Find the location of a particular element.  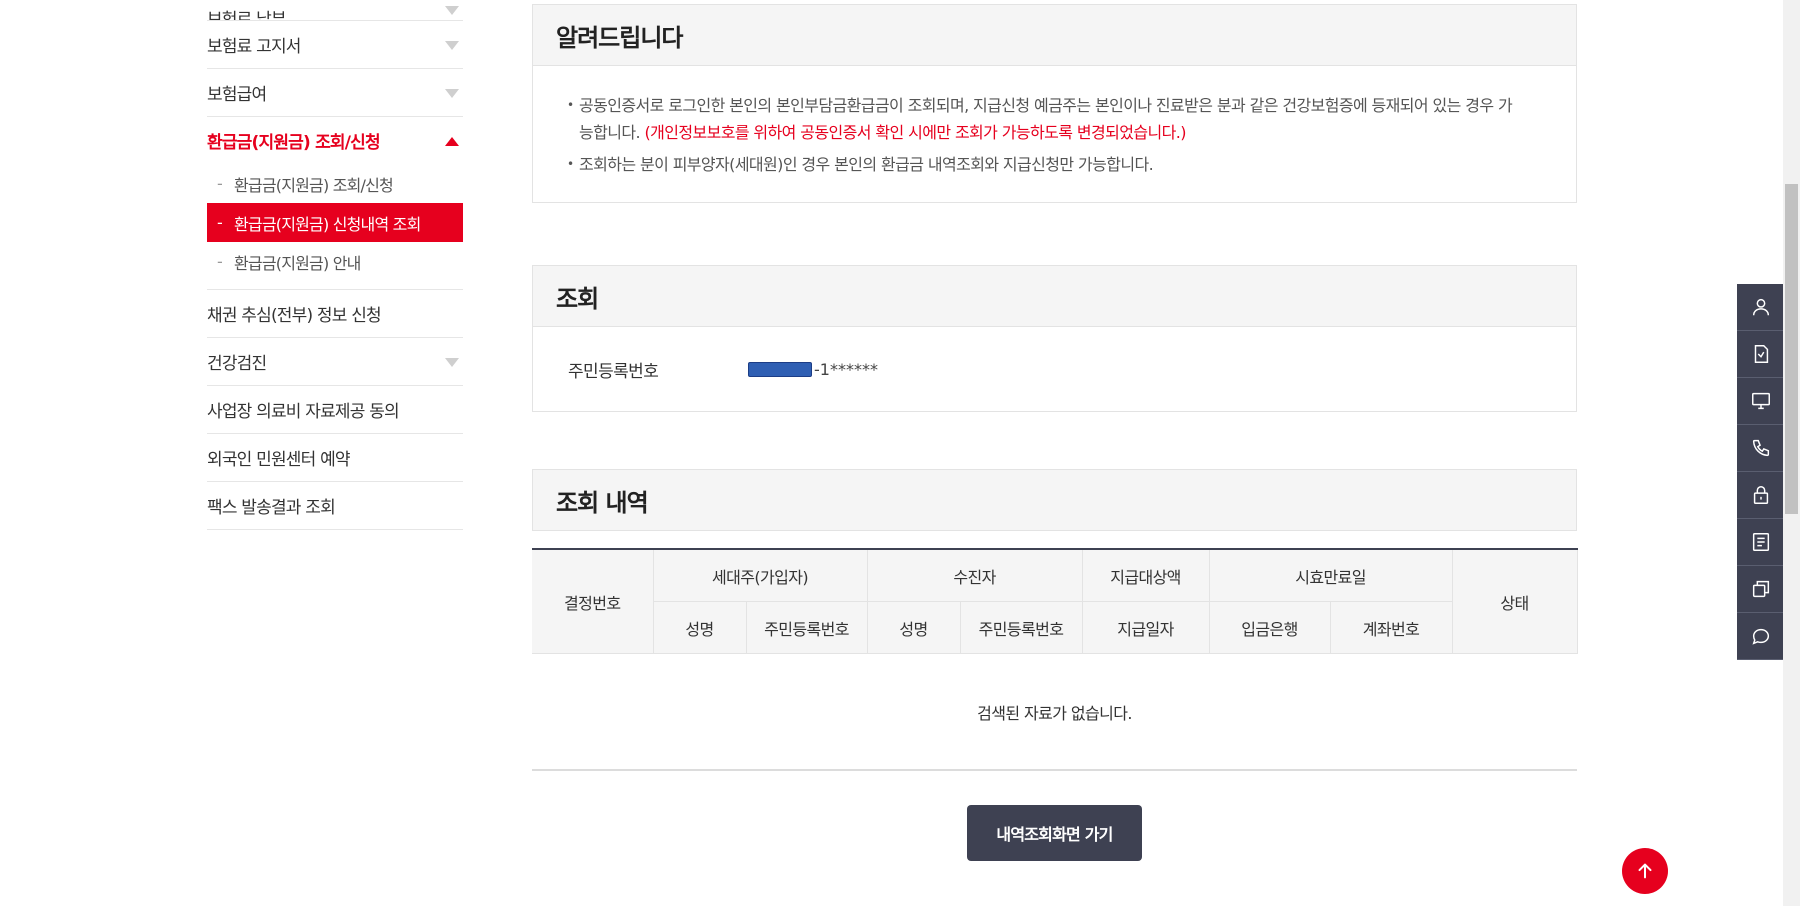

submenu-item-refund-inquiry-apply: - 환급금(지원금) 조회/신청 is located at coordinates (335, 183).